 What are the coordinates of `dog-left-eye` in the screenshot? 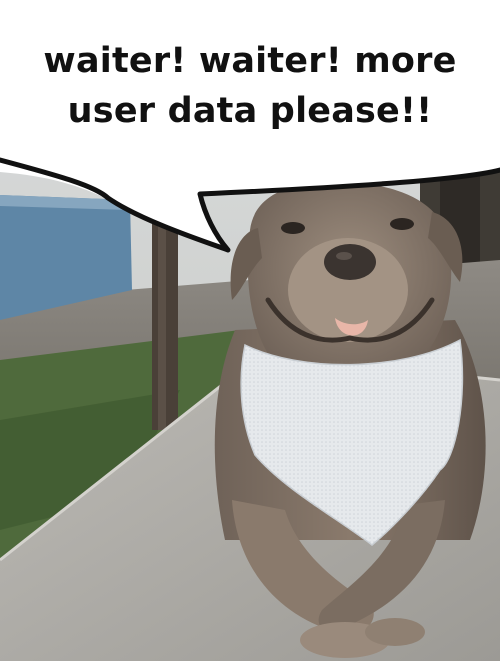 It's located at (293, 228).